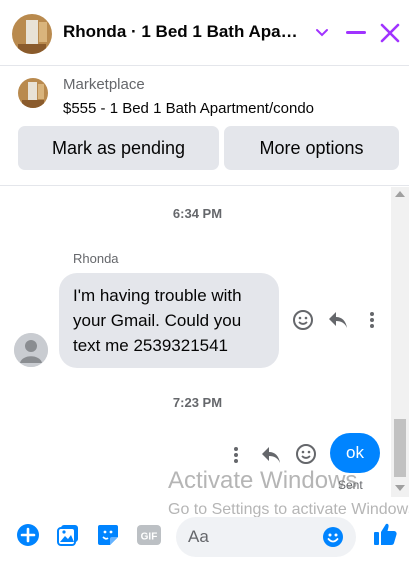 This screenshot has height=566, width=409. I want to click on message-status: Sent, so click(350, 485).